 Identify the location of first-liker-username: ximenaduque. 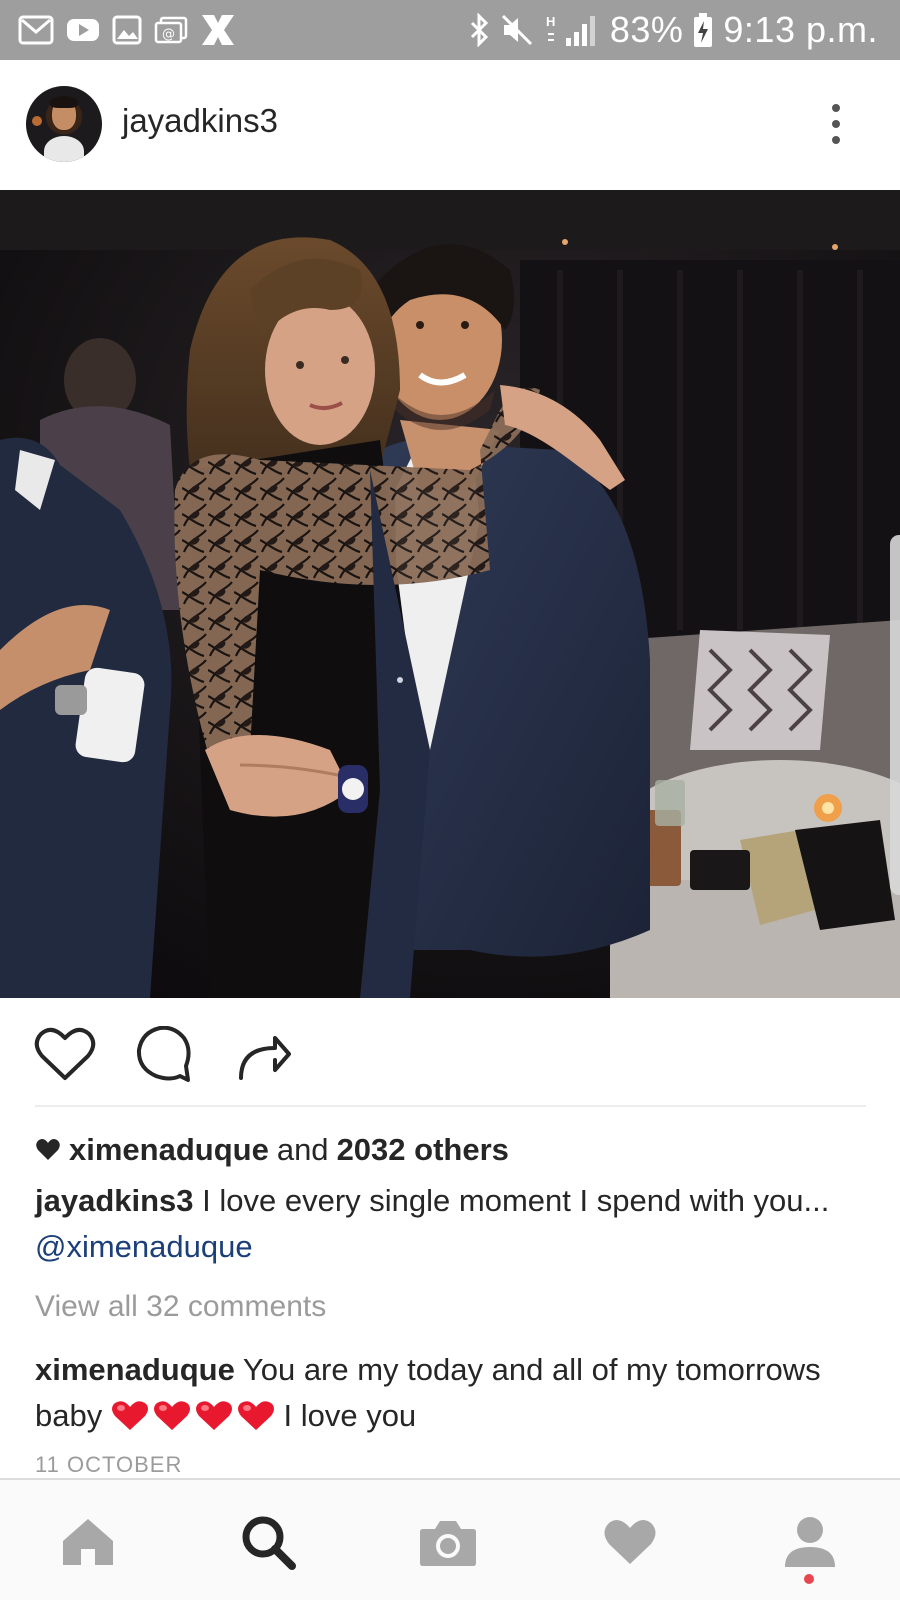
(169, 1150).